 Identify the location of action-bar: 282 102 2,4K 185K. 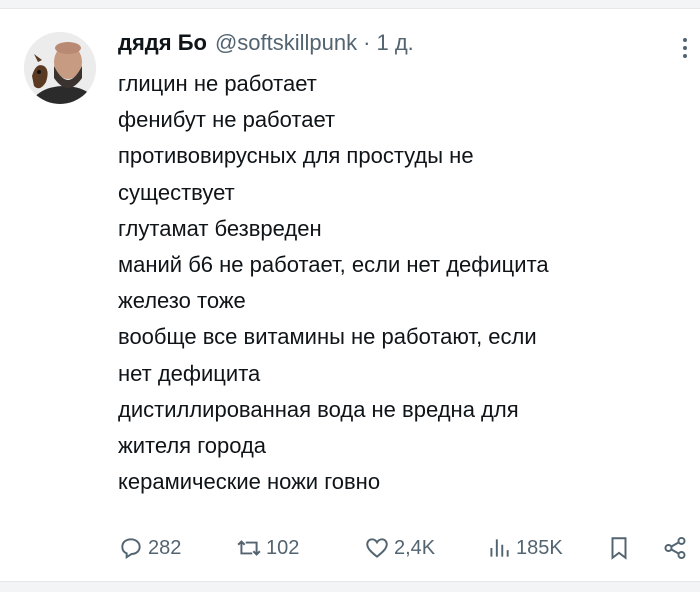
(406, 548).